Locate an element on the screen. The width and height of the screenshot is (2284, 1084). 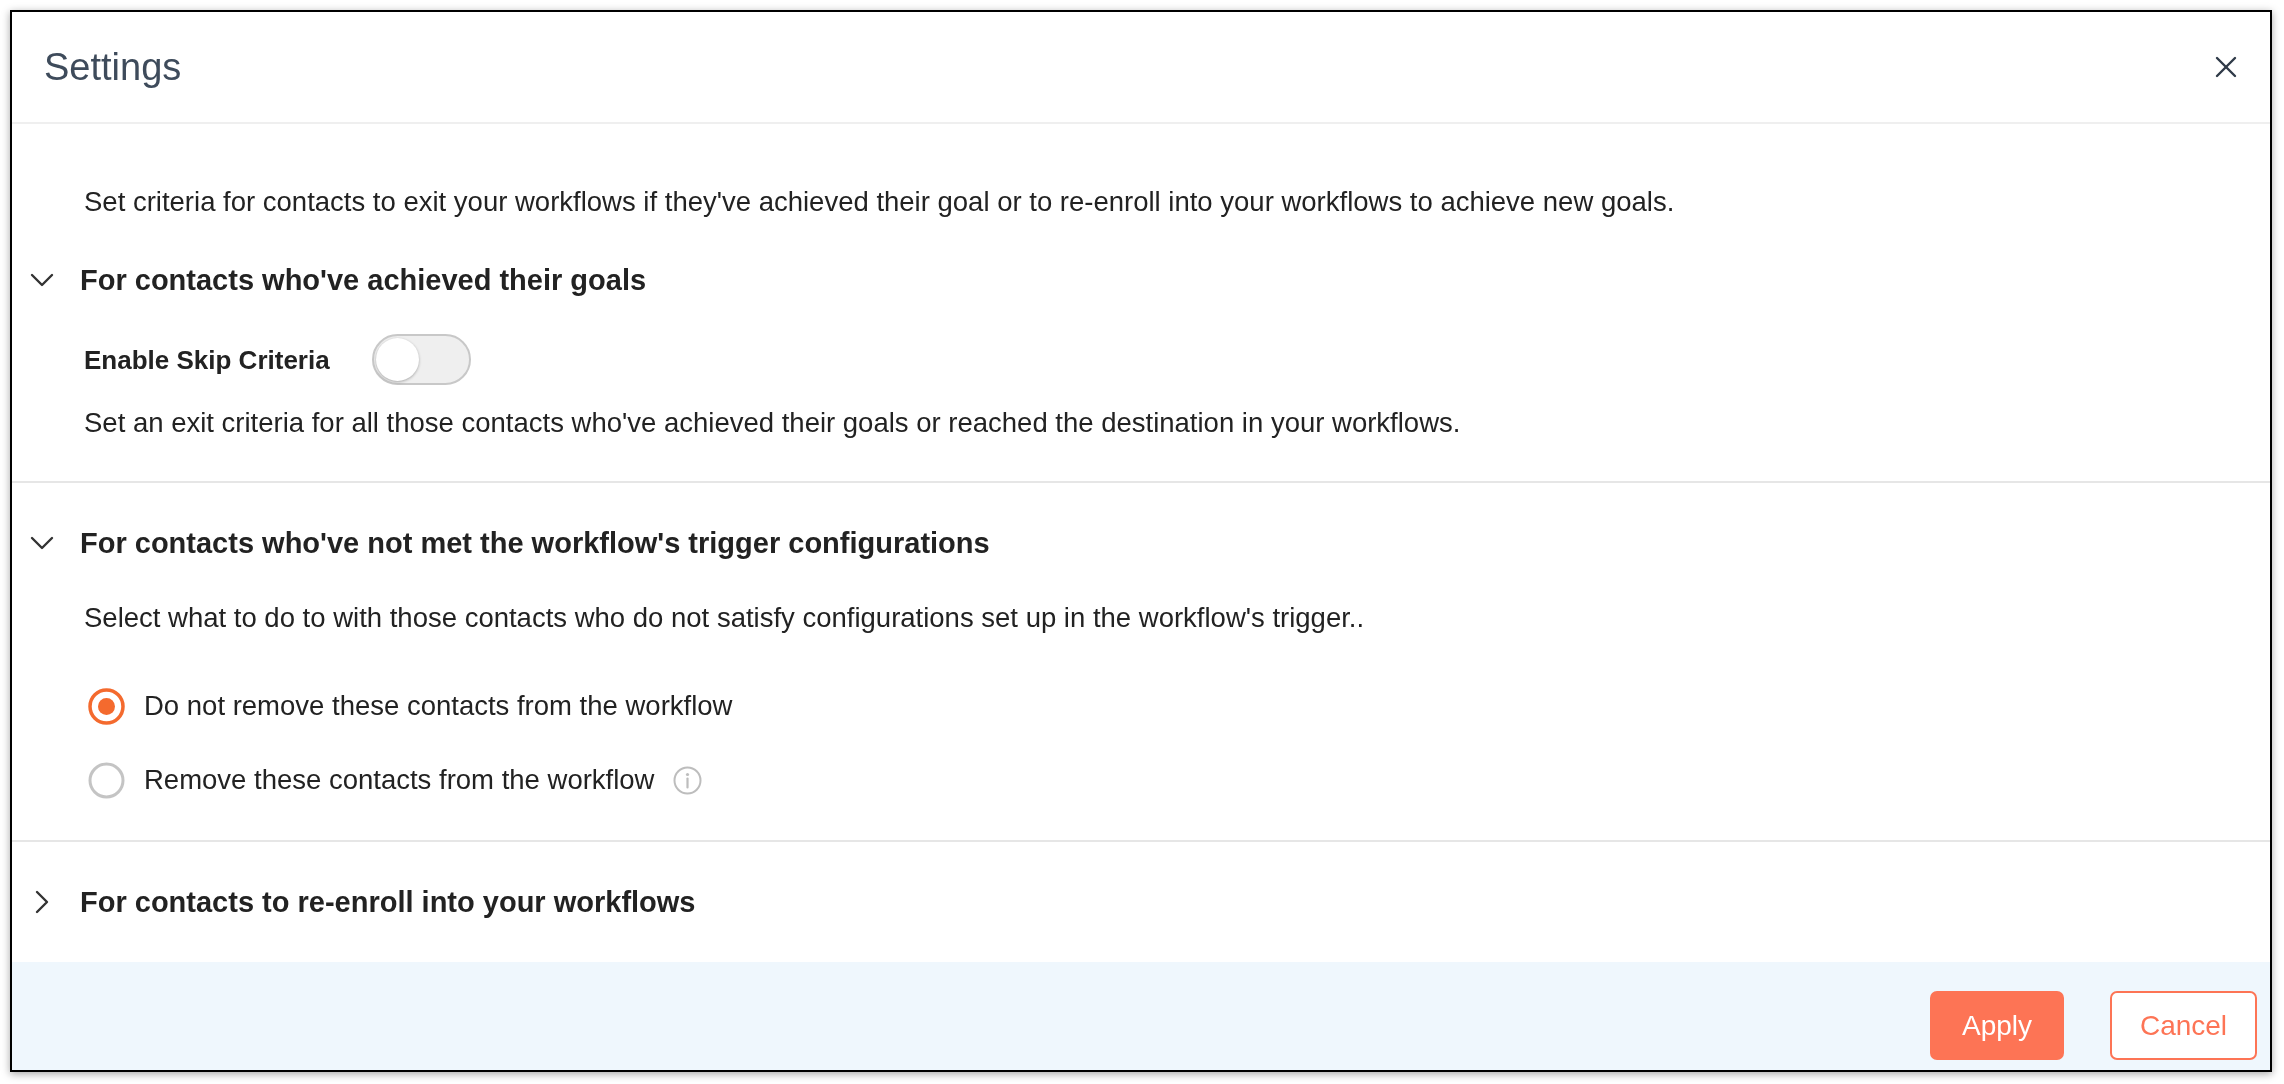
radio-option-label: Remove these contacts from the workflow is located at coordinates (399, 780).